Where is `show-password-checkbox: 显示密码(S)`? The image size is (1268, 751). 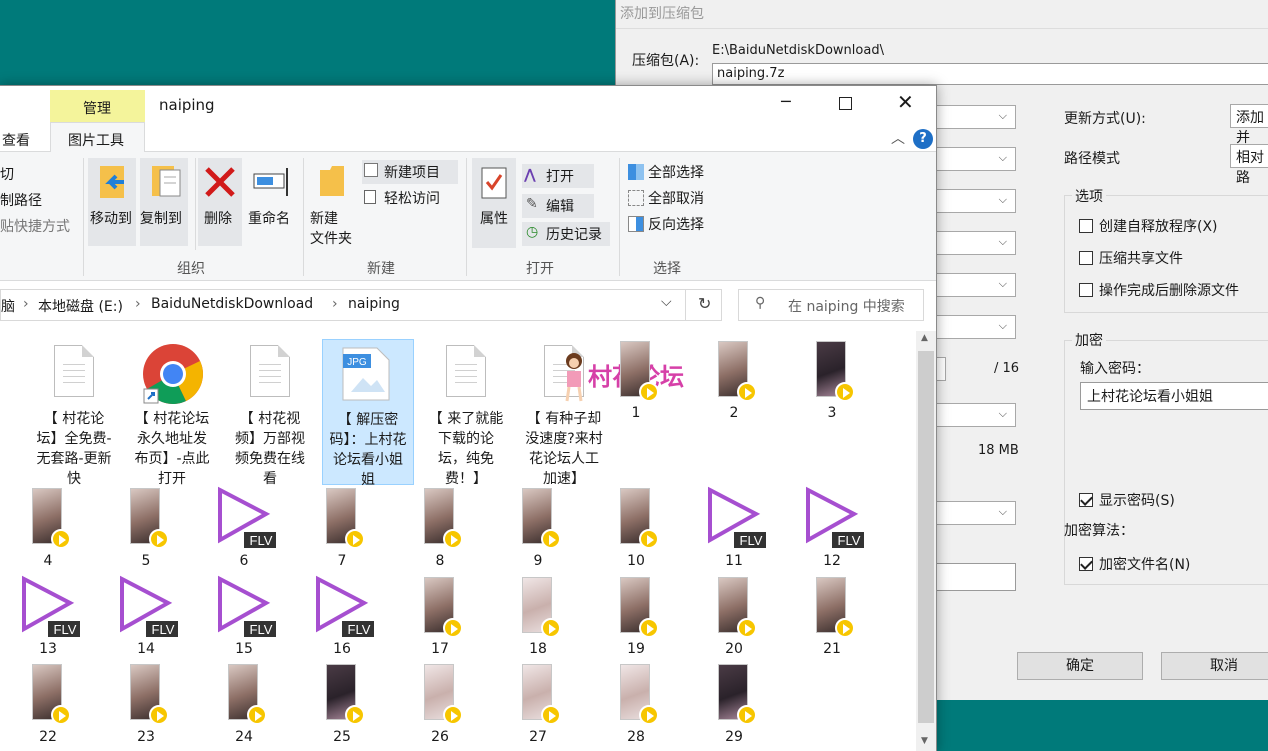
show-password-checkbox: 显示密码(S) is located at coordinates (1127, 500).